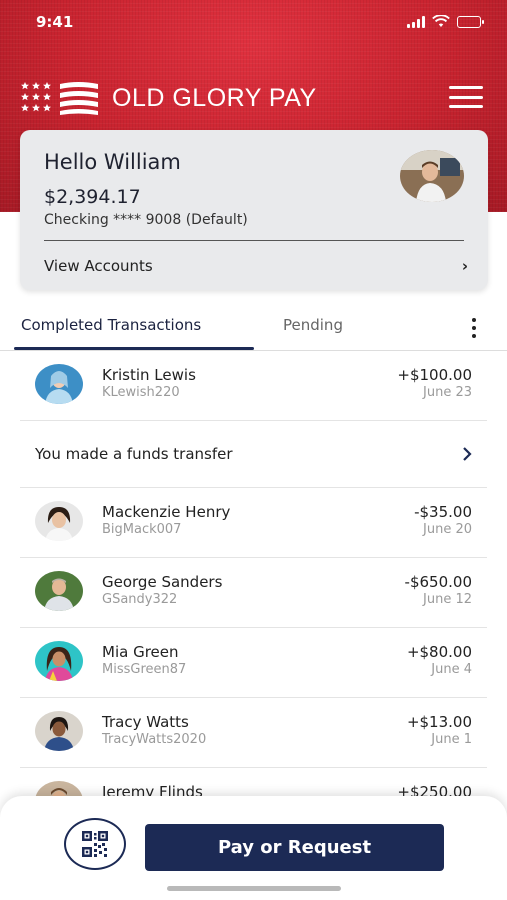 The height and width of the screenshot is (900, 507). What do you see at coordinates (256, 266) in the screenshot?
I see `view-accounts-button: View Accounts ›` at bounding box center [256, 266].